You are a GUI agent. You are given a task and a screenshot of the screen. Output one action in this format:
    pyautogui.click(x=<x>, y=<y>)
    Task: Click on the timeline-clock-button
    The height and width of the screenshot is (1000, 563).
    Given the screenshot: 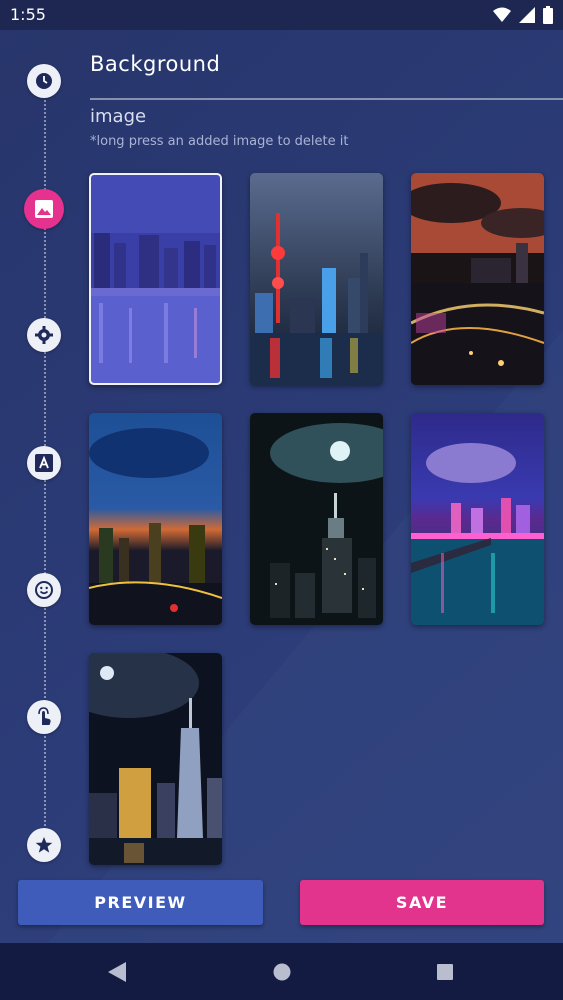 What is the action you would take?
    pyautogui.click(x=44, y=81)
    